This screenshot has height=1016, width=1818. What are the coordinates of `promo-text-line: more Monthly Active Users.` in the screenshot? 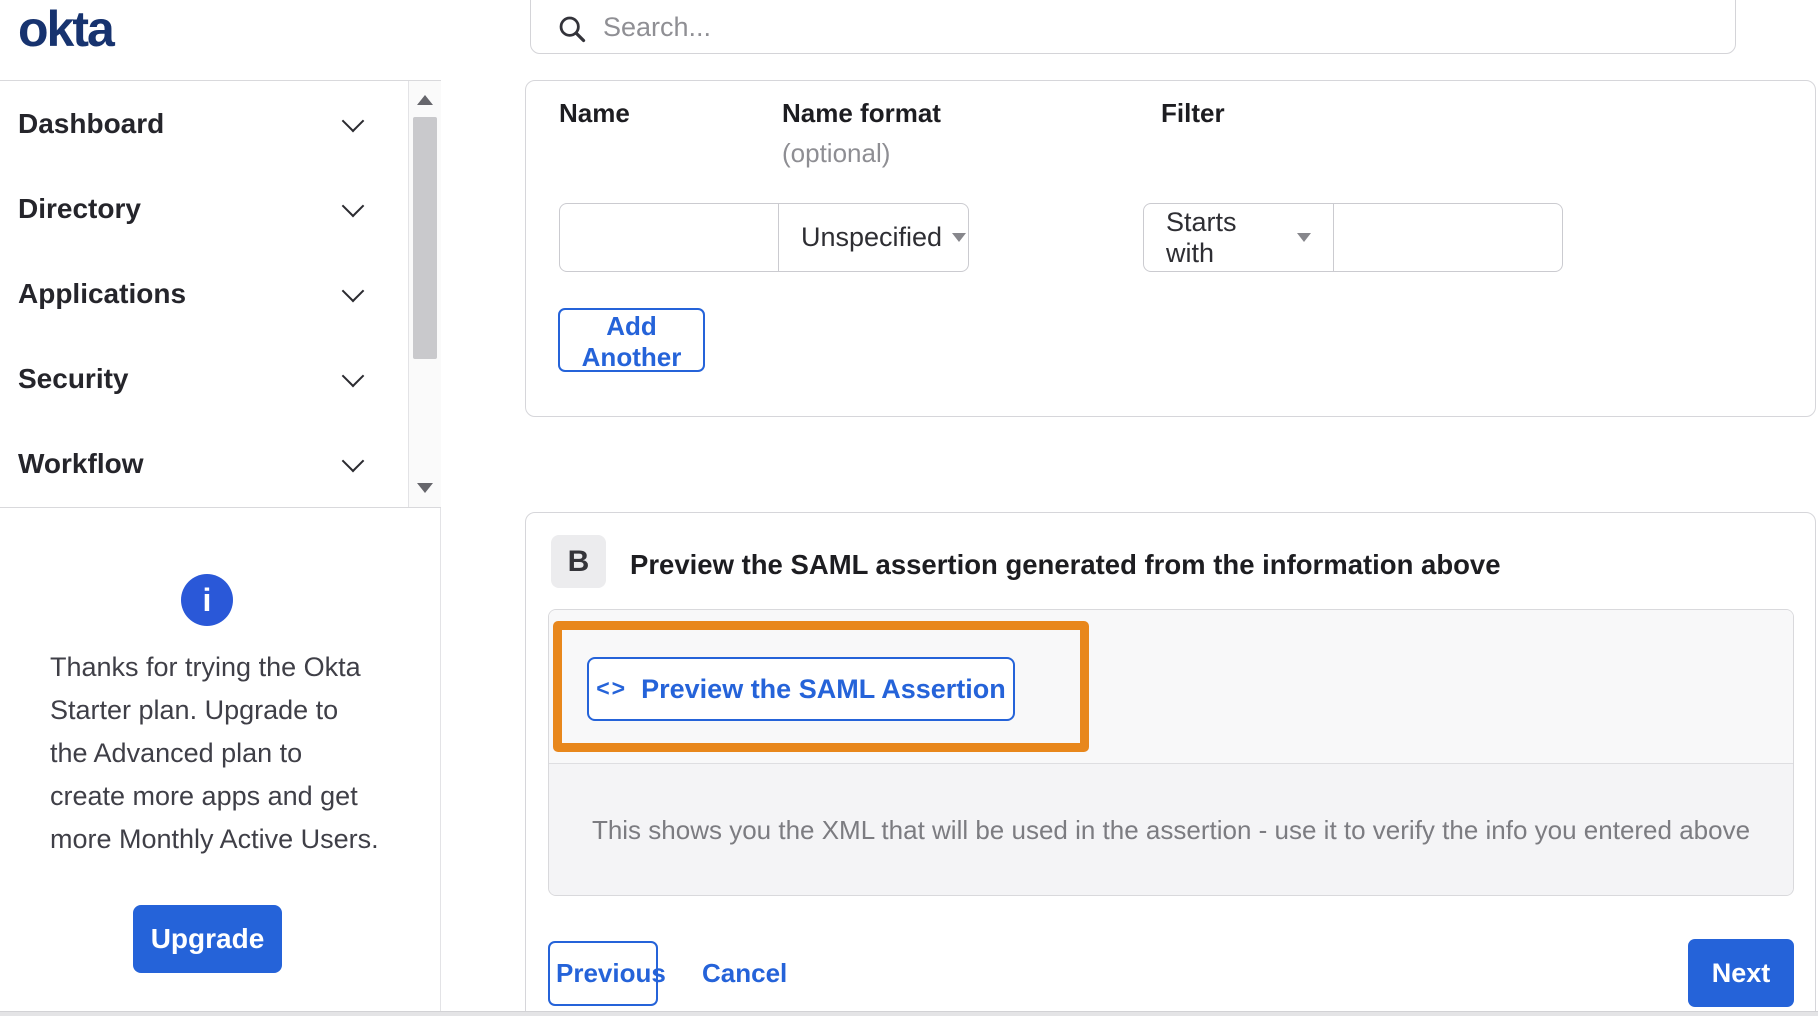 It's located at (214, 839).